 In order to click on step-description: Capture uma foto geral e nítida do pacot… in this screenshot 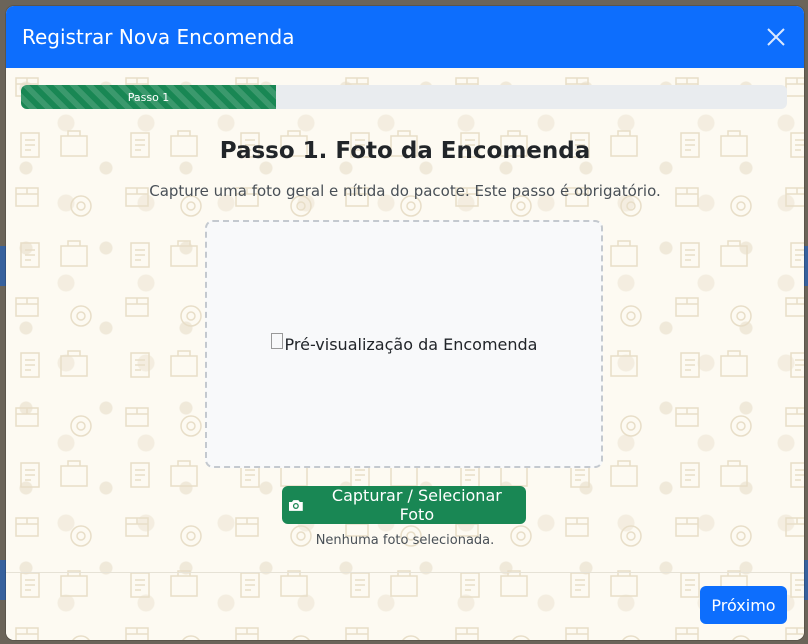, I will do `click(405, 191)`.